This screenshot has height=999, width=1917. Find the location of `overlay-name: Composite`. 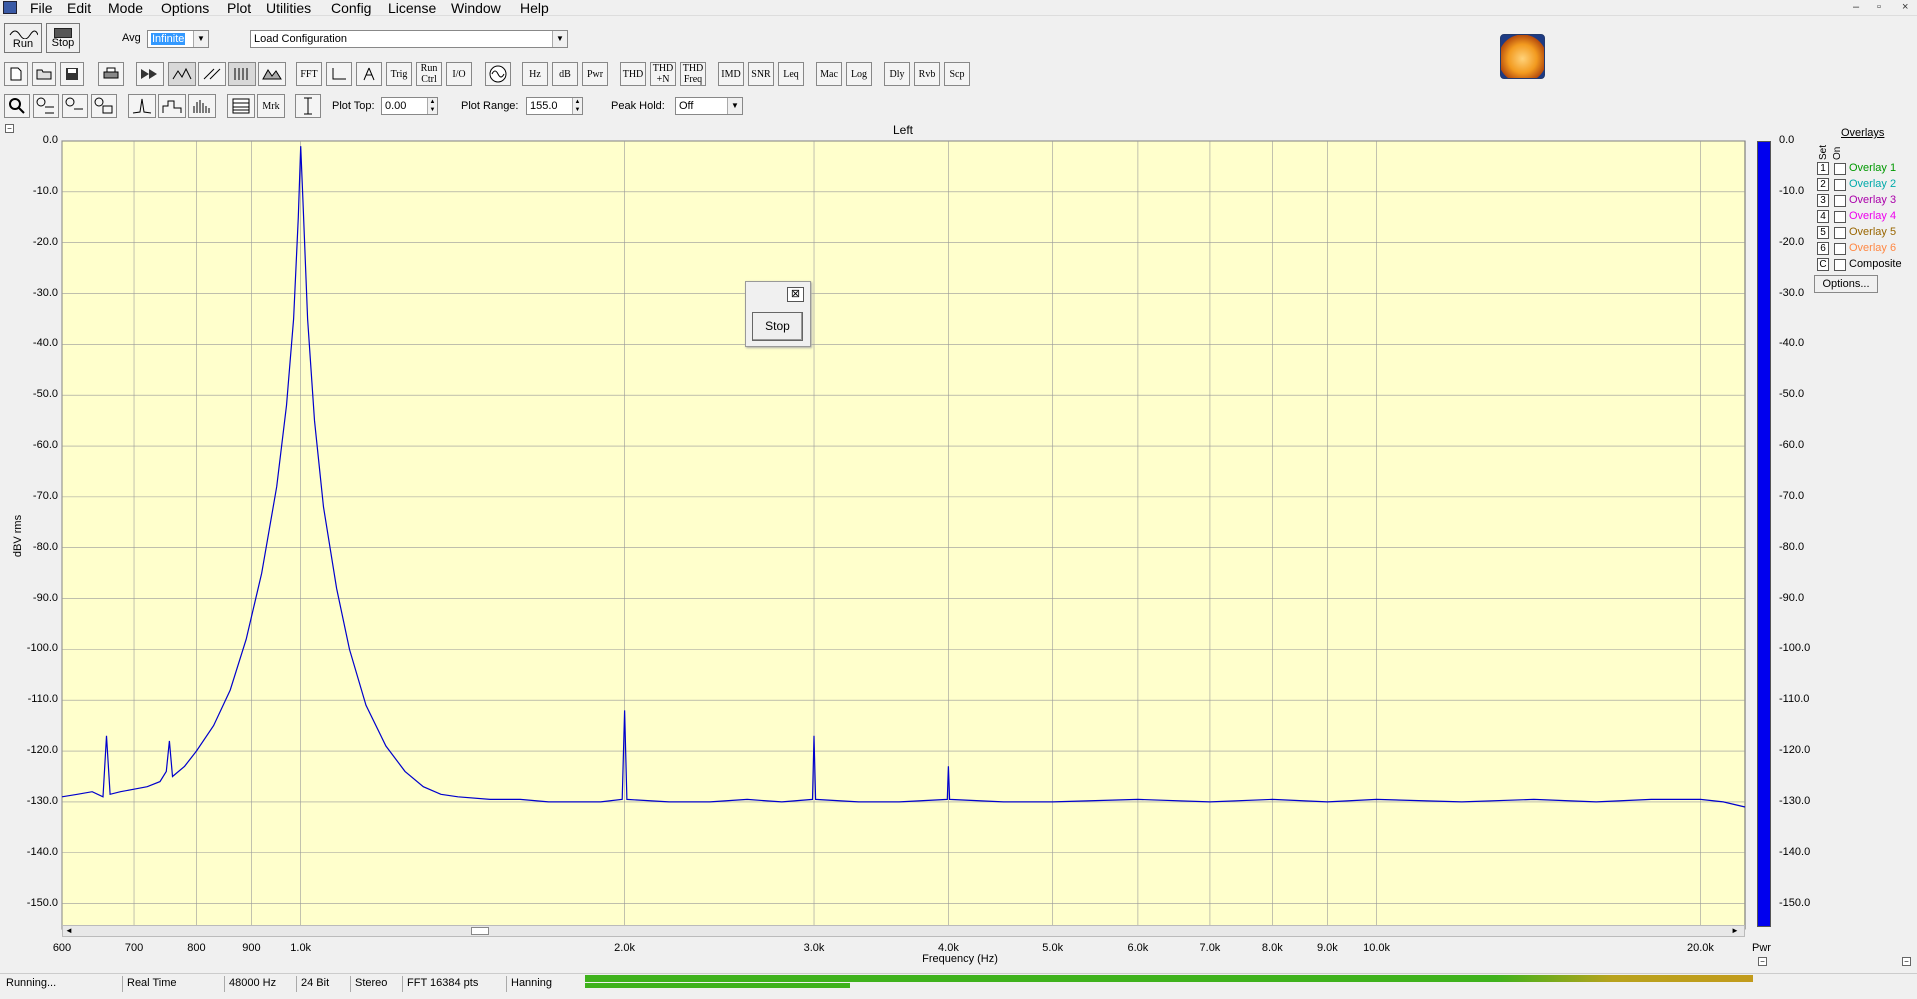

overlay-name: Composite is located at coordinates (1875, 264).